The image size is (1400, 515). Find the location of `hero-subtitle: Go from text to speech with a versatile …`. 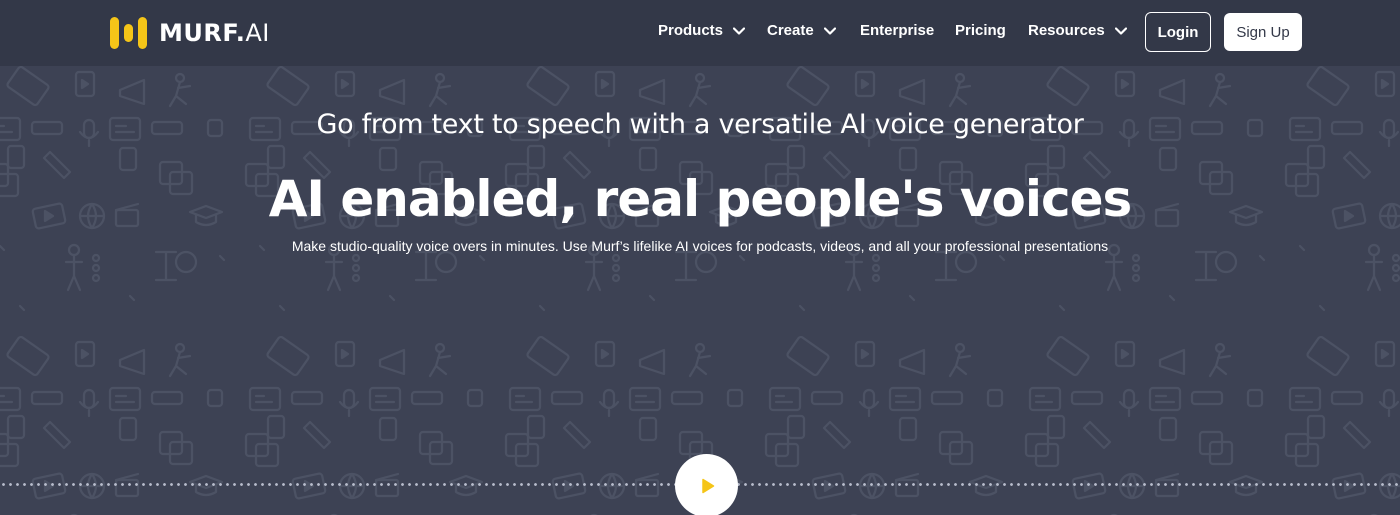

hero-subtitle: Go from text to speech with a versatile … is located at coordinates (700, 124).